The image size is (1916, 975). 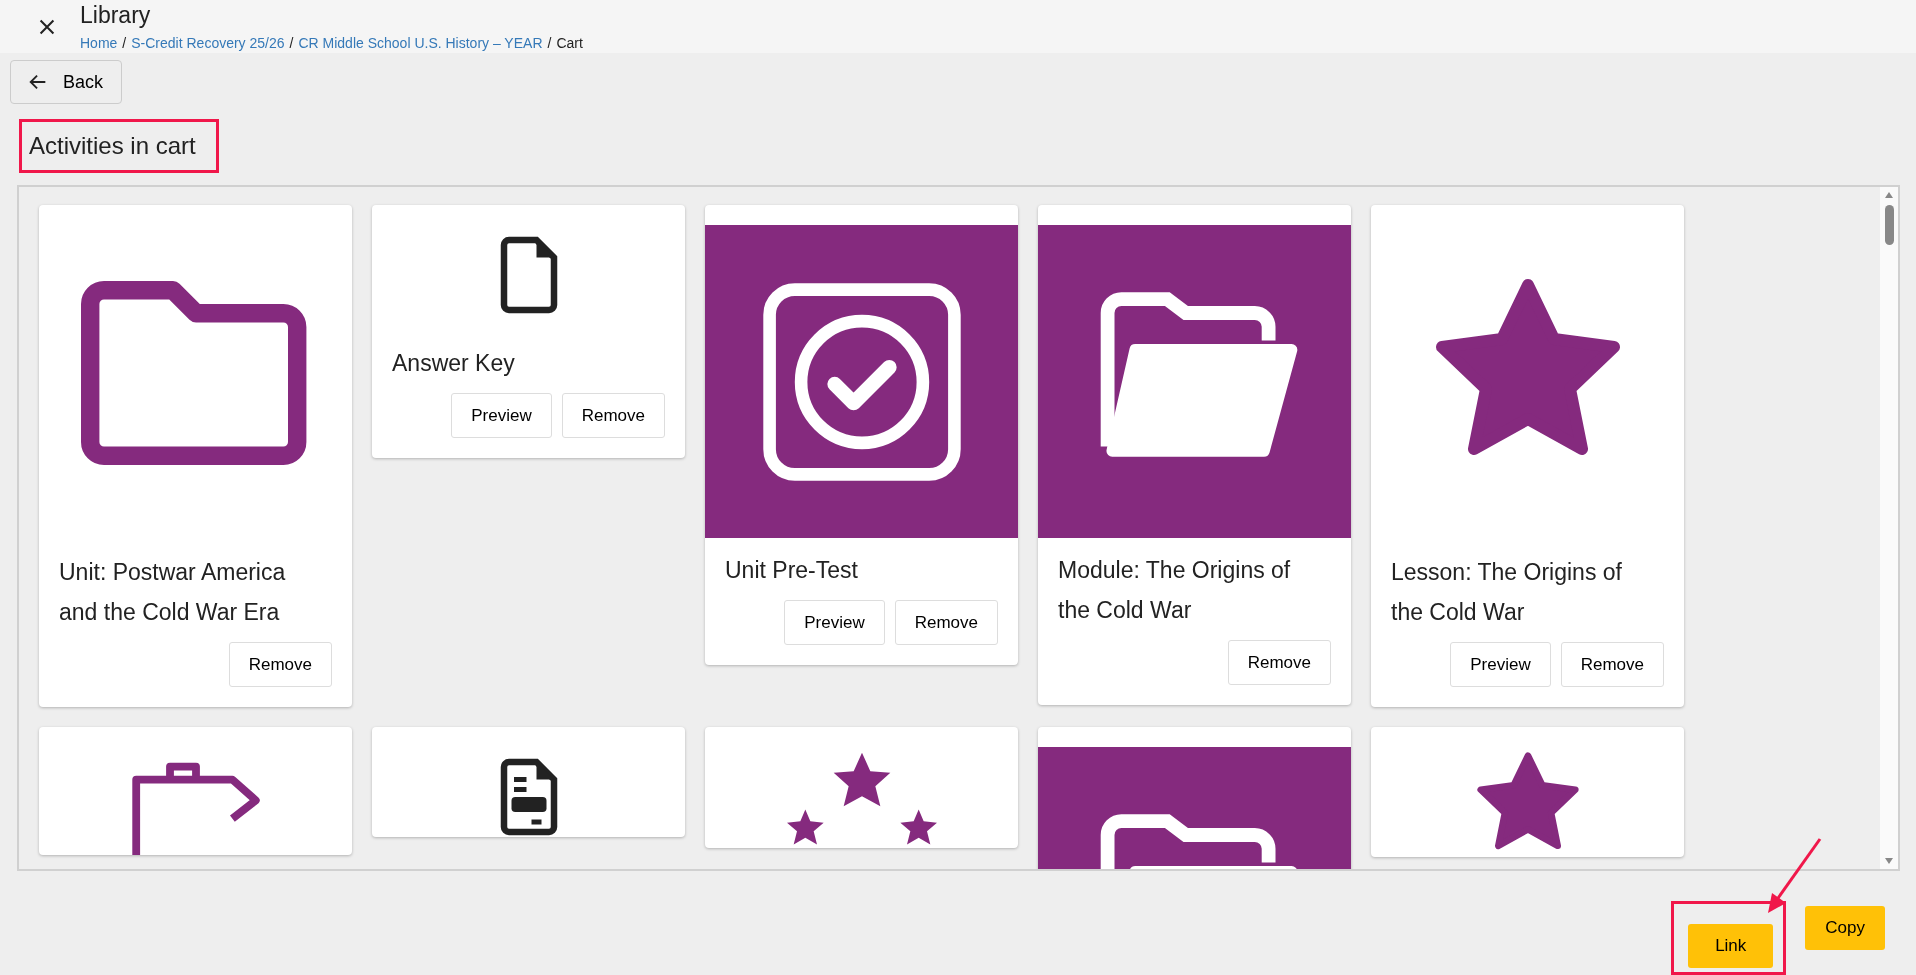 What do you see at coordinates (420, 43) in the screenshot?
I see `breadcrumb-link: CR Middle School U.S. History – YEAR` at bounding box center [420, 43].